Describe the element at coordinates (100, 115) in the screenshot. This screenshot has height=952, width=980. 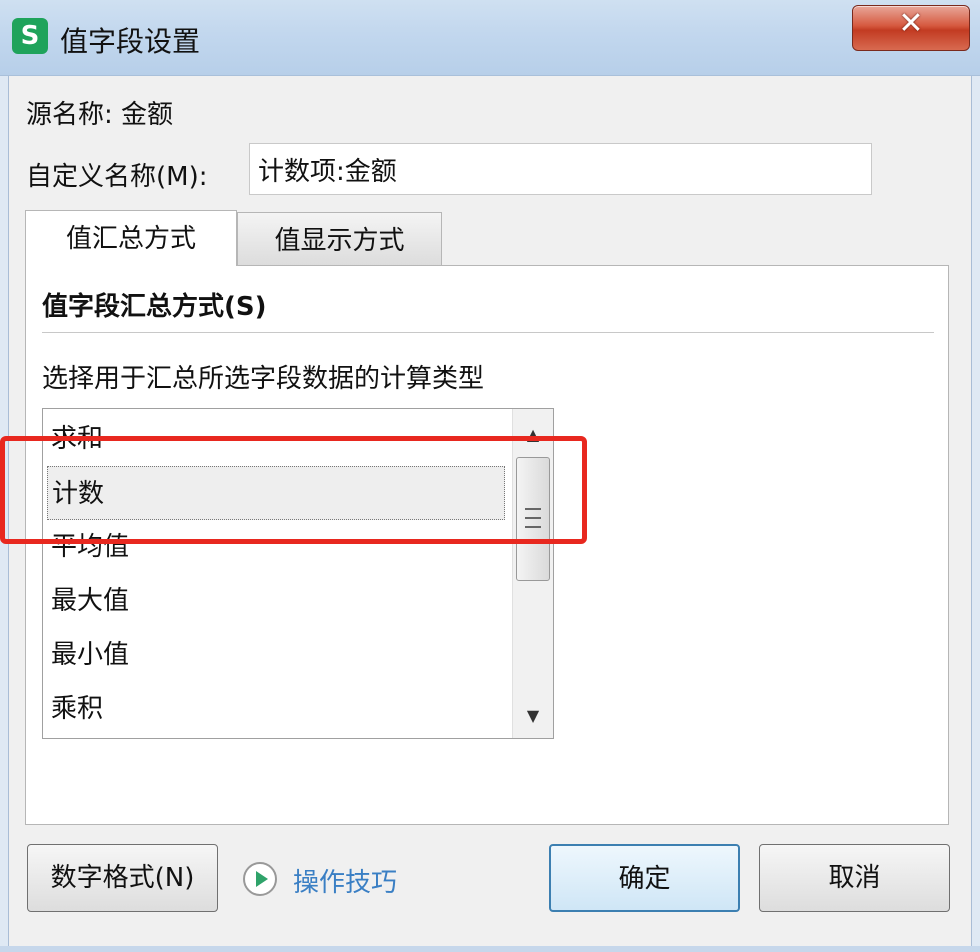
I see `source-name-label: 源名称: 金额` at that location.